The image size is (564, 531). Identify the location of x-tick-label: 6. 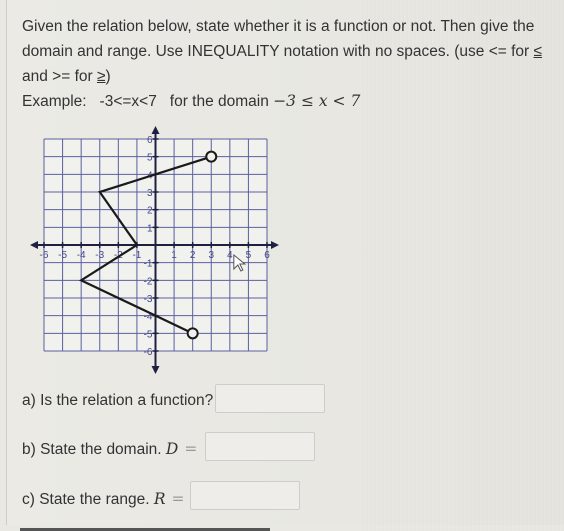
(267, 255).